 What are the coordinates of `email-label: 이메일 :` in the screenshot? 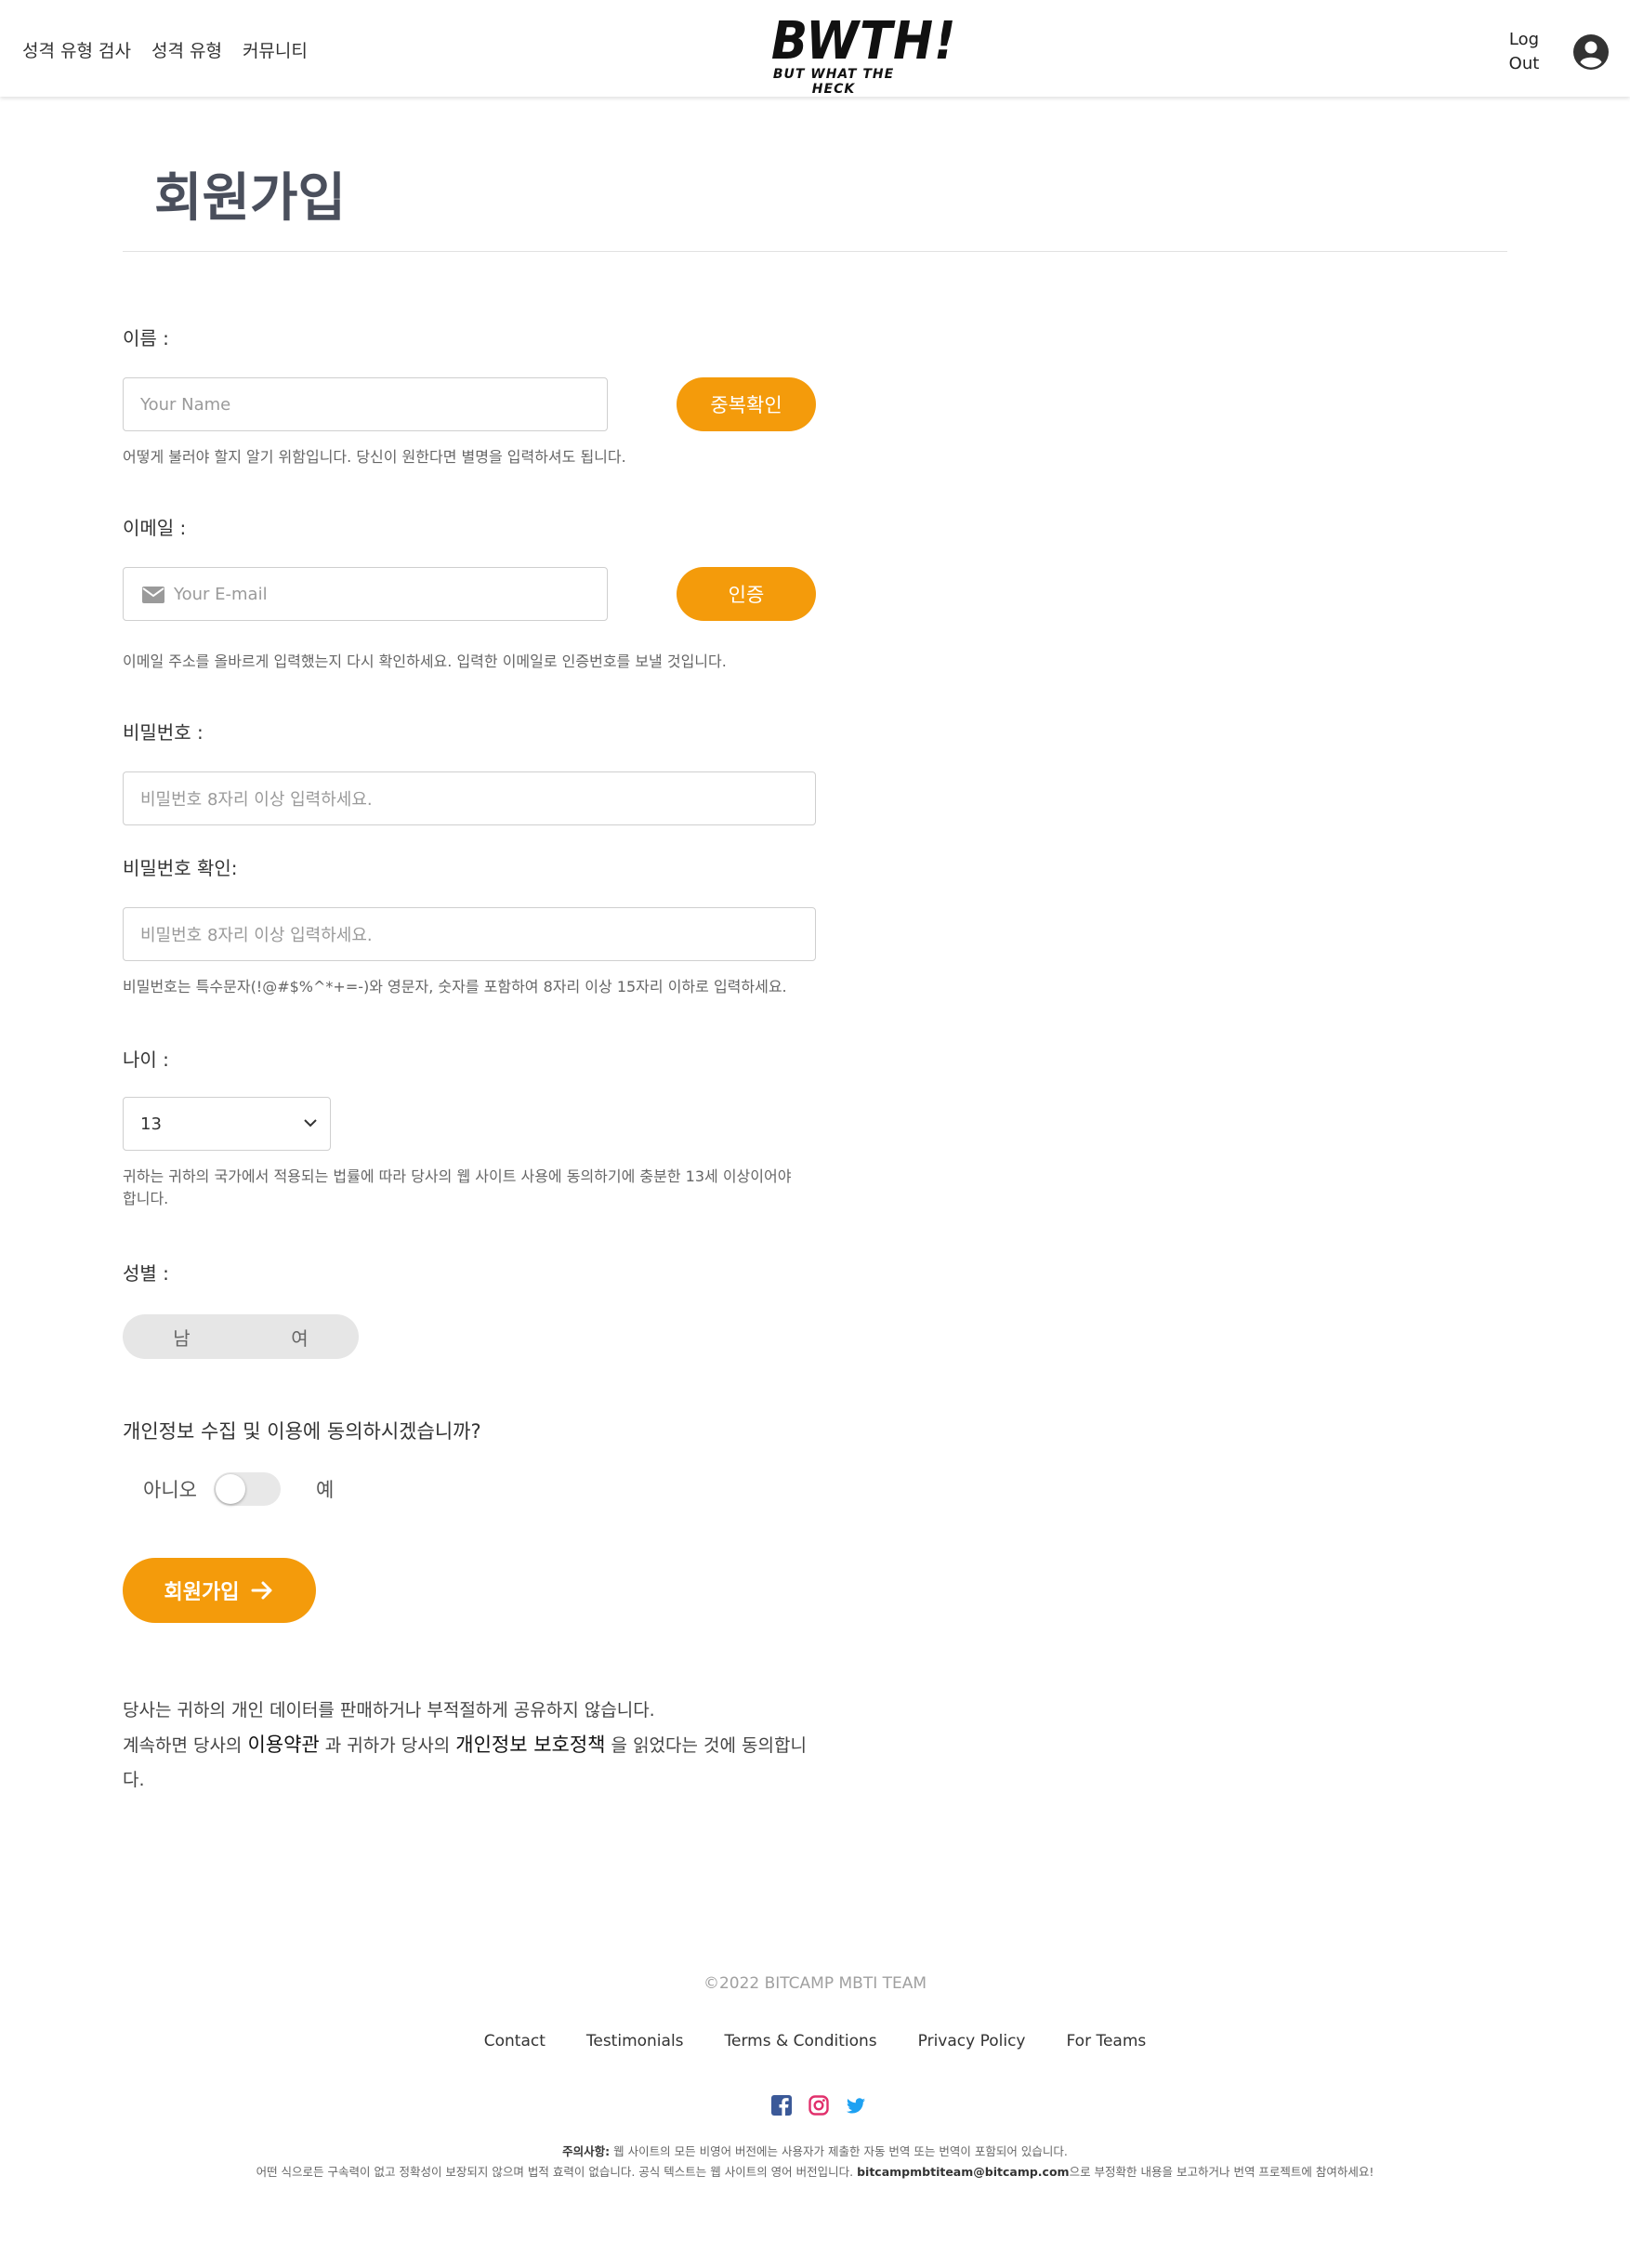 It's located at (155, 528).